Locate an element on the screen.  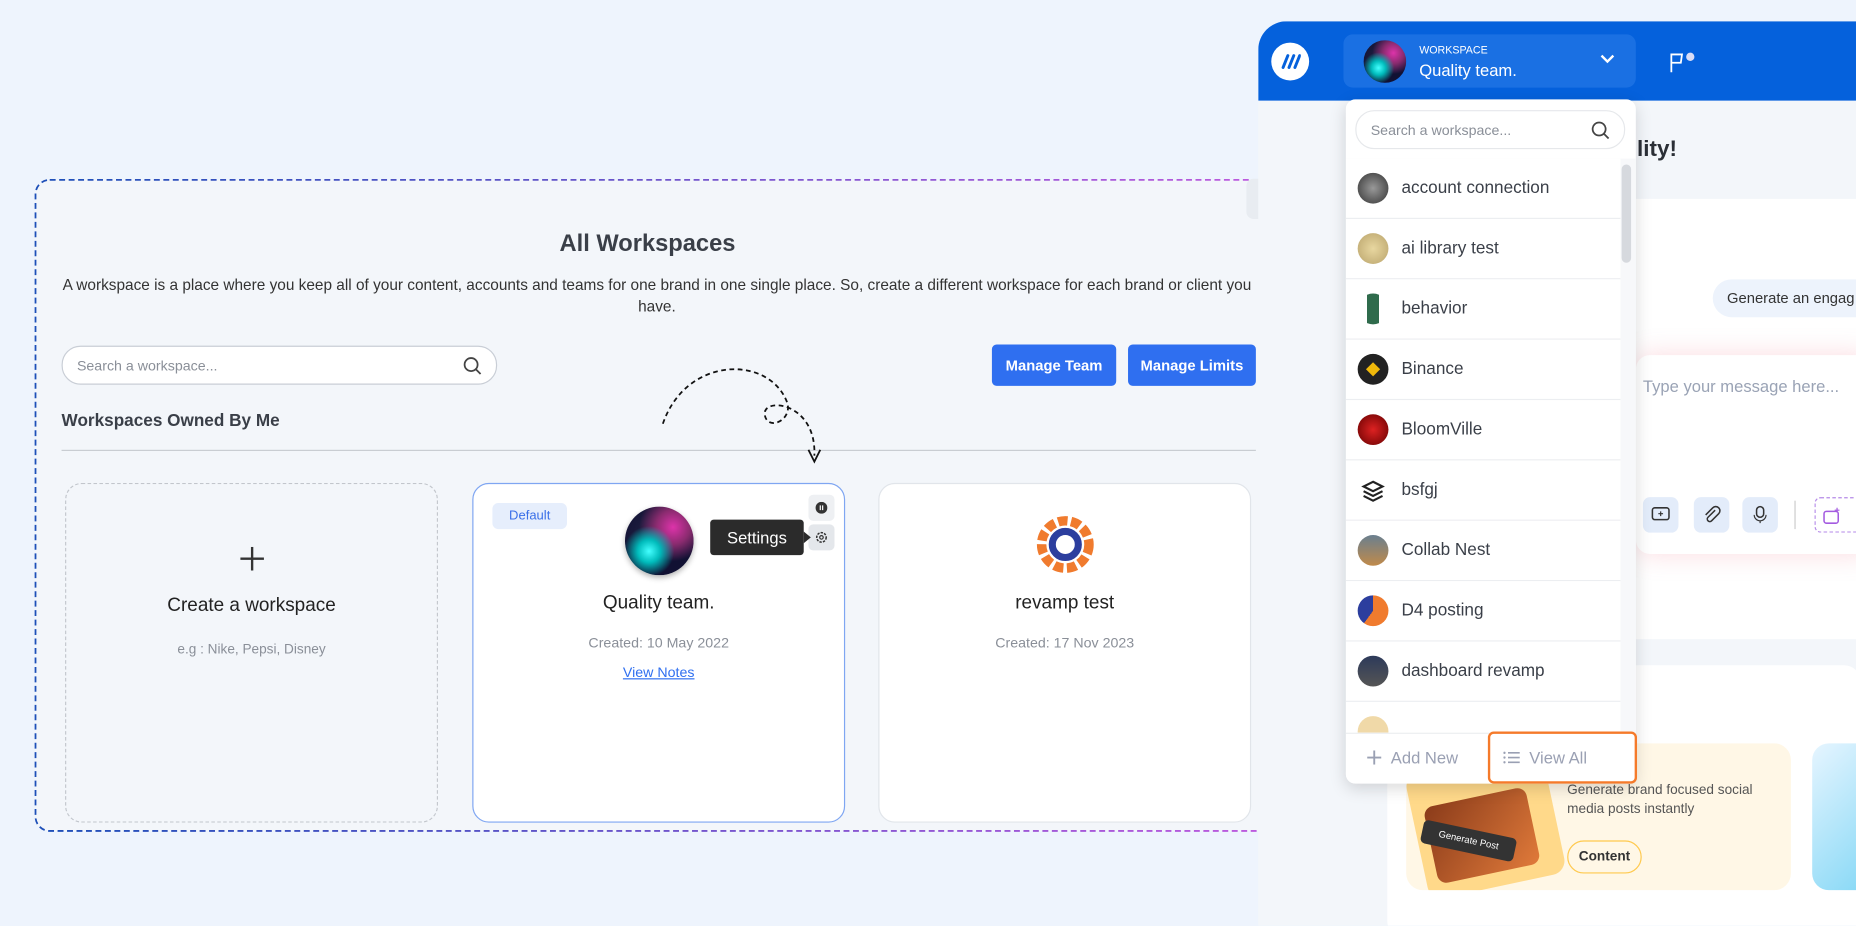
workspace-created: Created: 10 May 2022 is located at coordinates (658, 643).